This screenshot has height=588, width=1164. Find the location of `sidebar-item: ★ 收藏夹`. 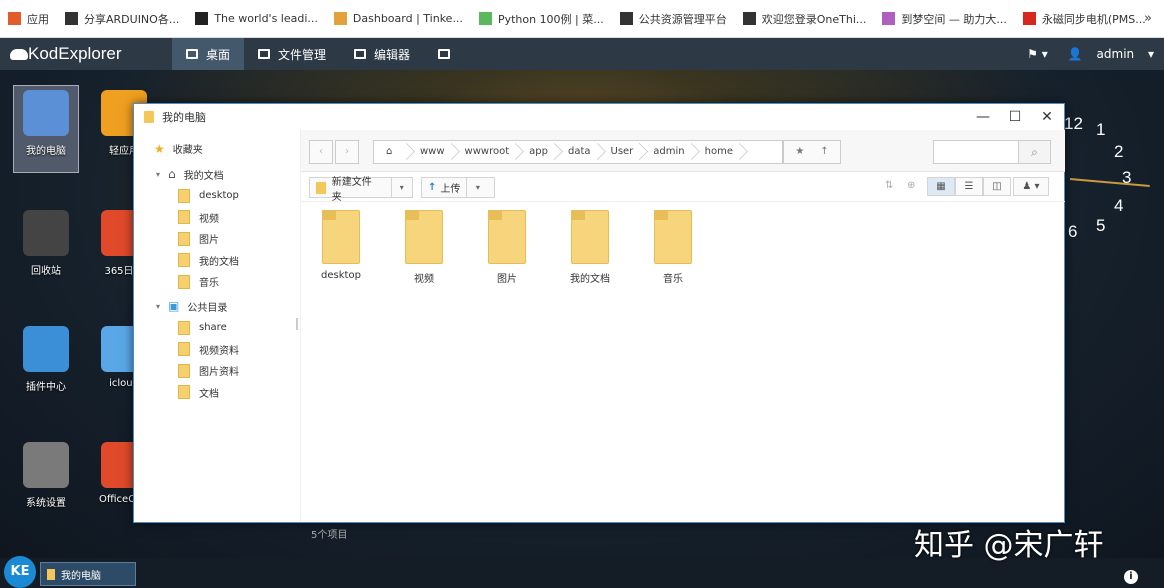

sidebar-item: ★ 收藏夹 is located at coordinates (217, 149).